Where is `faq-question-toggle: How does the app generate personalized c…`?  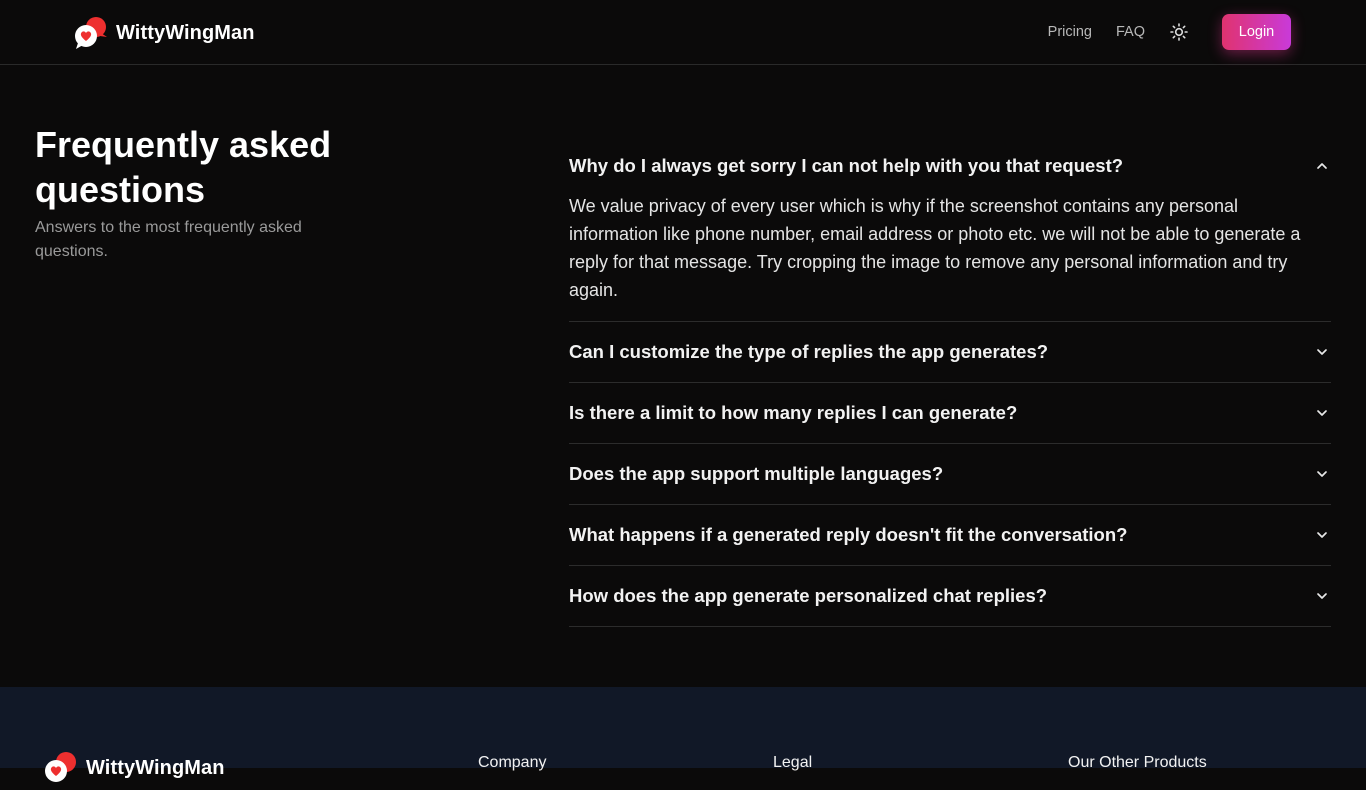
faq-question-toggle: How does the app generate personalized c… is located at coordinates (950, 596).